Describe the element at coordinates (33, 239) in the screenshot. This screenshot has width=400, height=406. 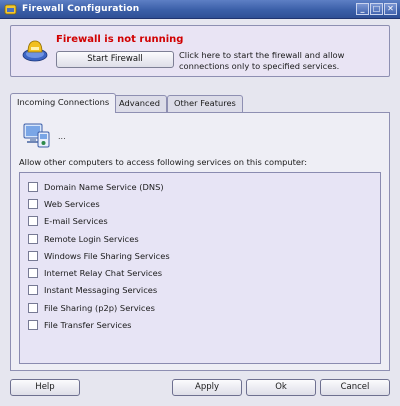
I see `remote-login-checkbox` at that location.